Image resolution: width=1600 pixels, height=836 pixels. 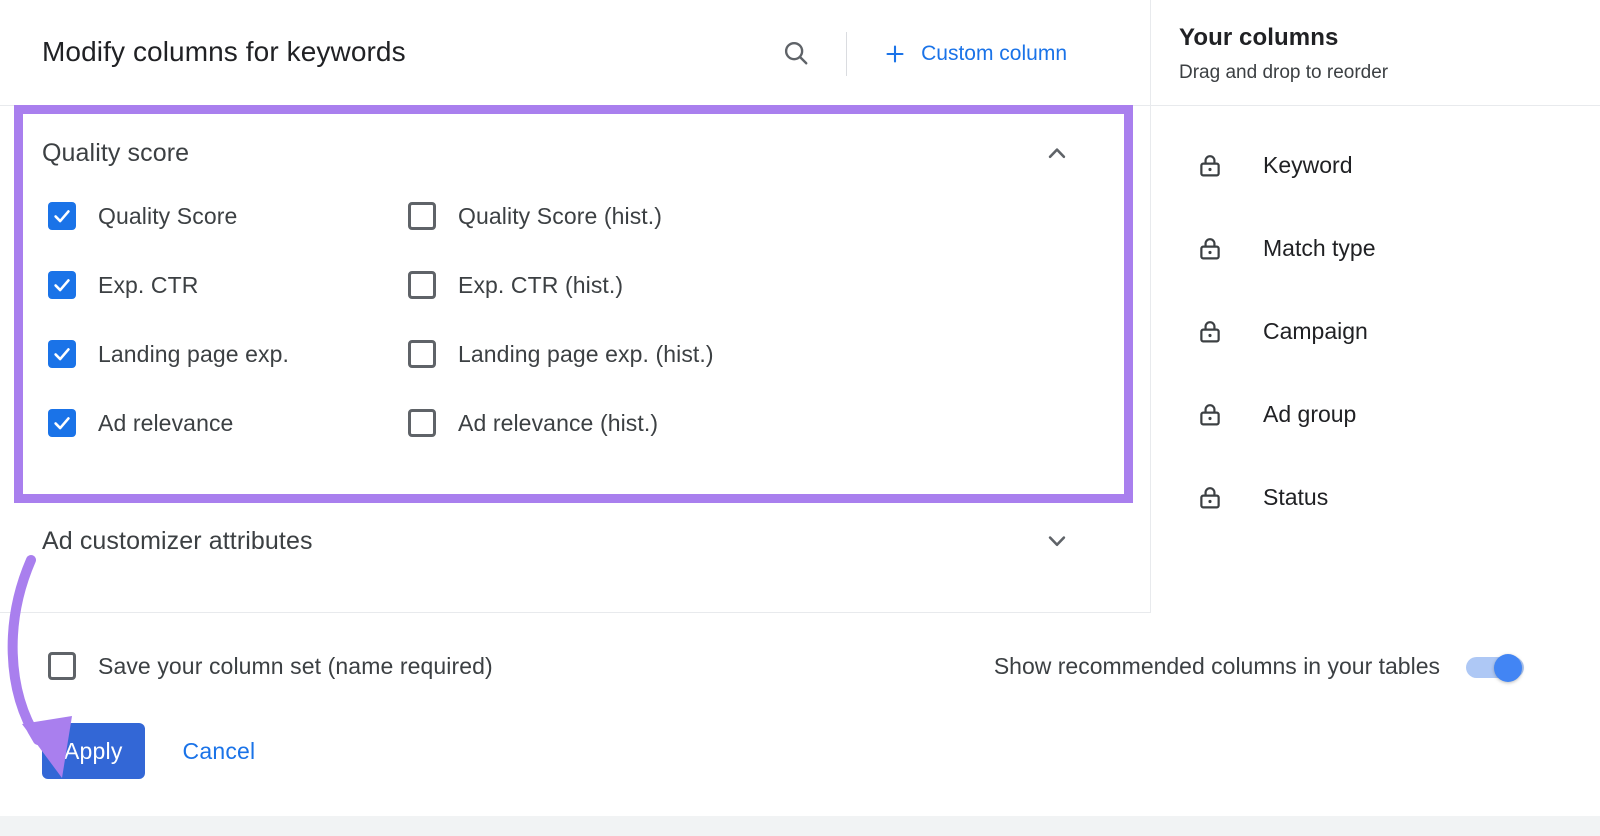 What do you see at coordinates (541, 284) in the screenshot?
I see `checkbox-label: Exp. CTR (hist.)` at bounding box center [541, 284].